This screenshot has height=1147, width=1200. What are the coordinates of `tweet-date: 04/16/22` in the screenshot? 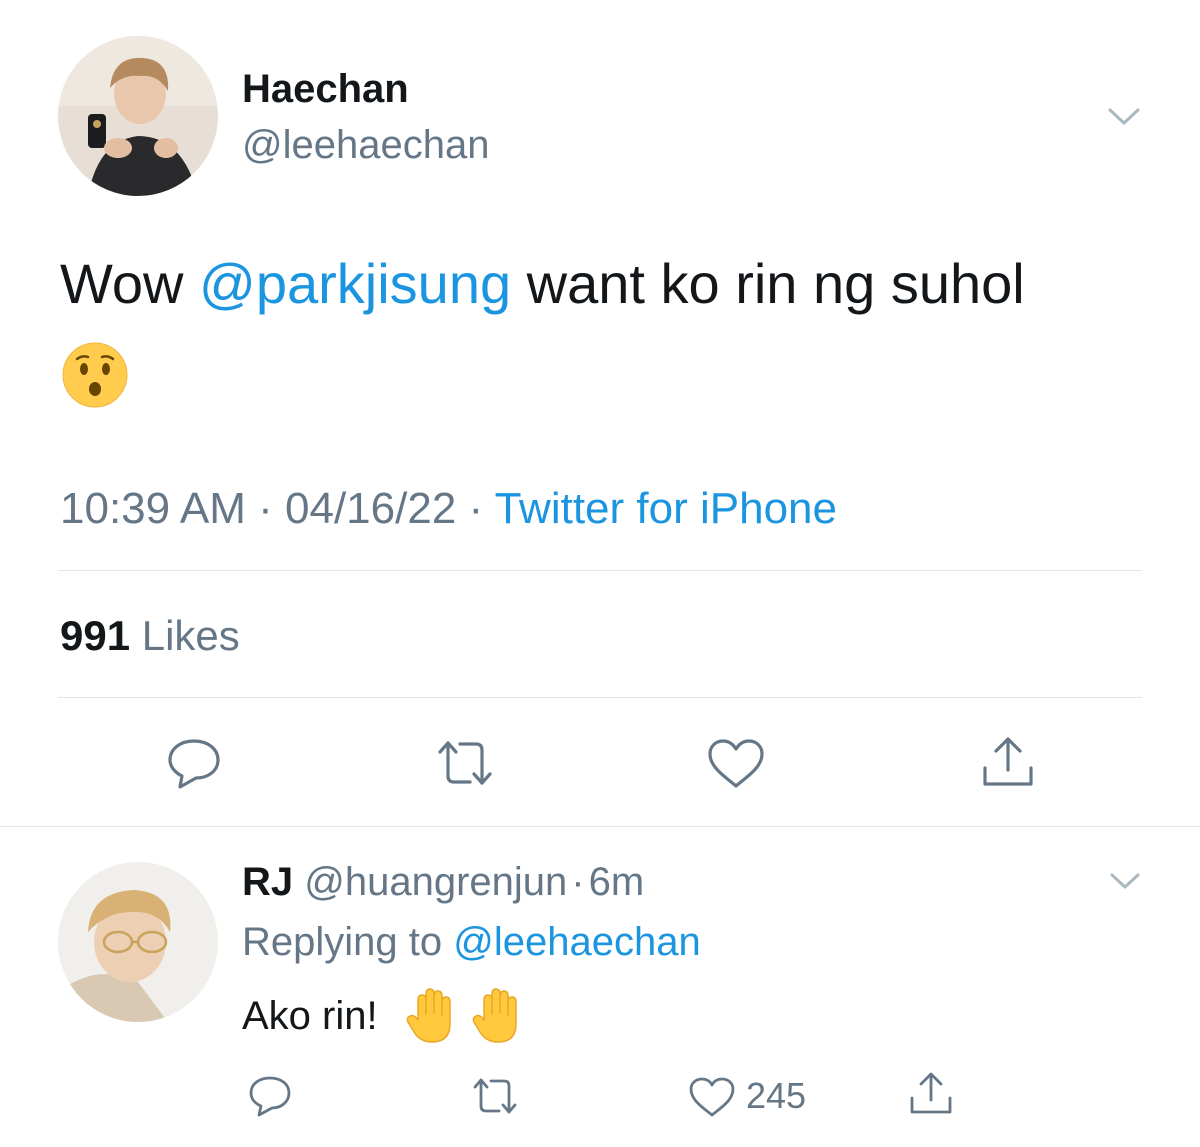 It's located at (370, 508).